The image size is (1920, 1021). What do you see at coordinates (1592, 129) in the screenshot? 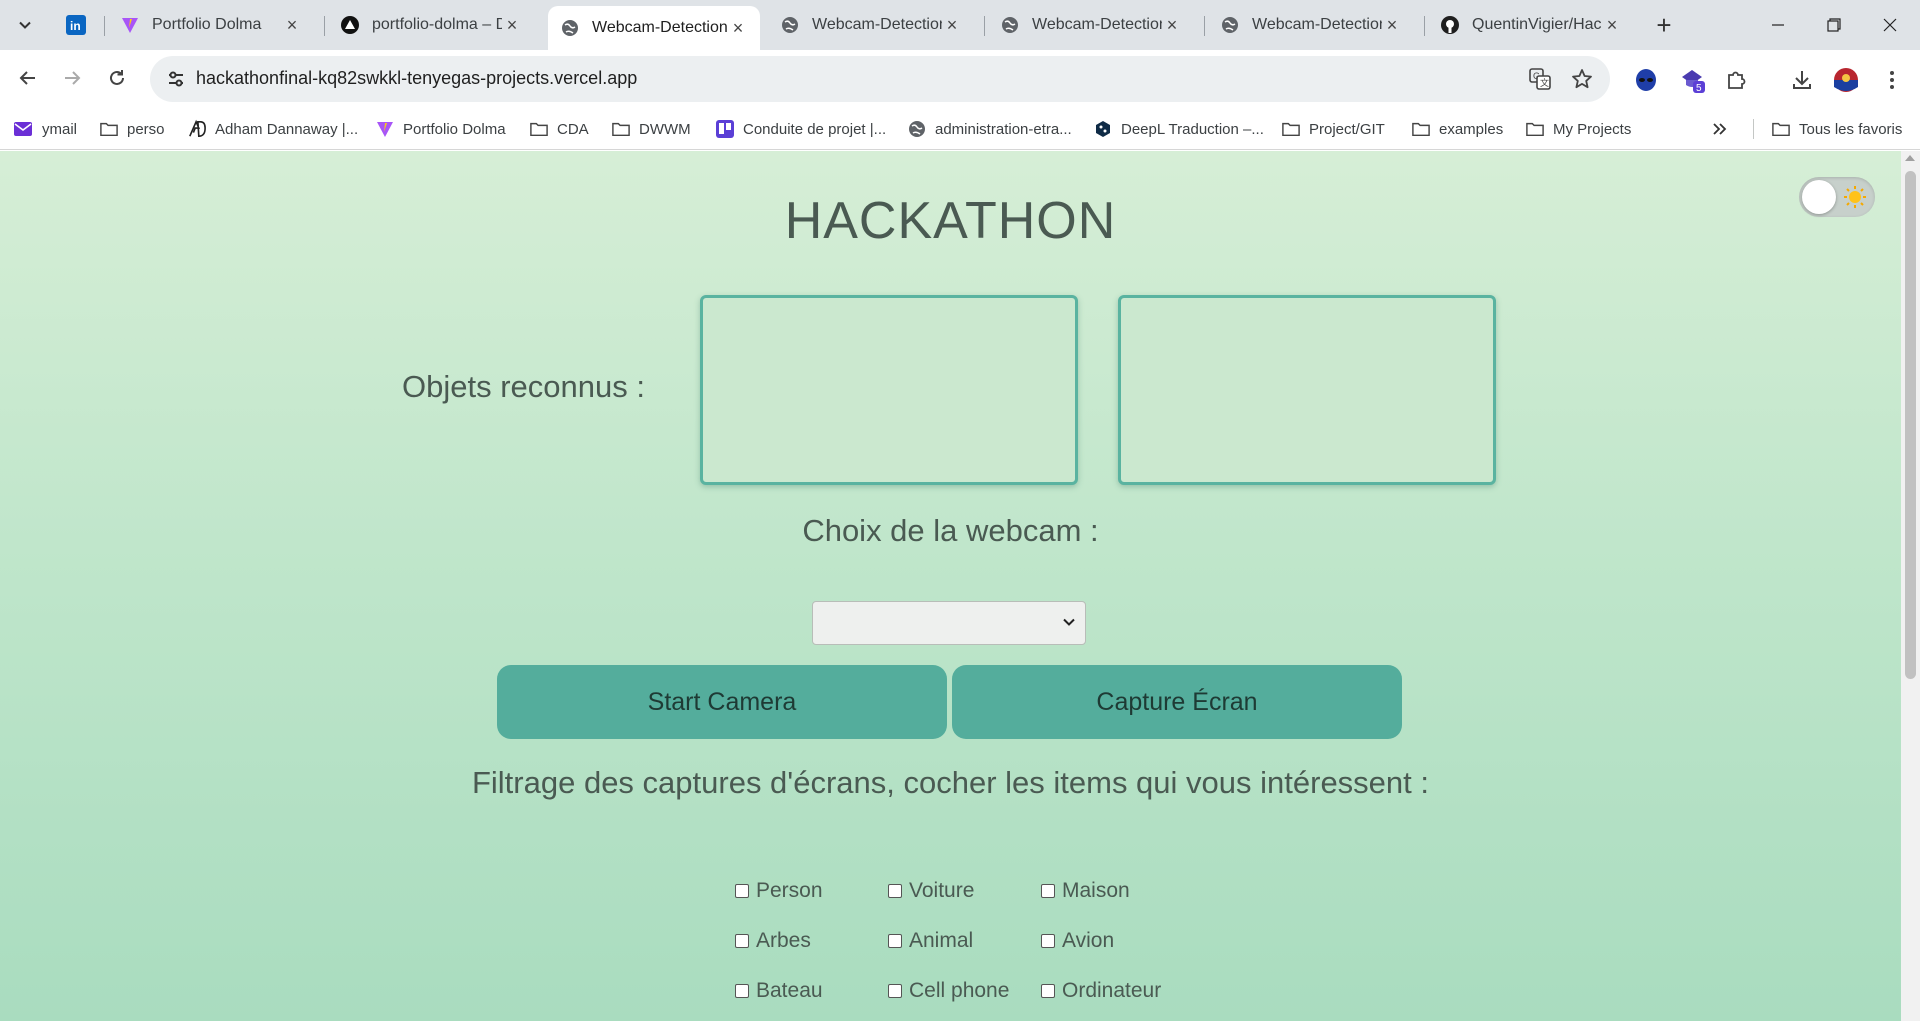
I see `bookmark-label: My Projects` at bounding box center [1592, 129].